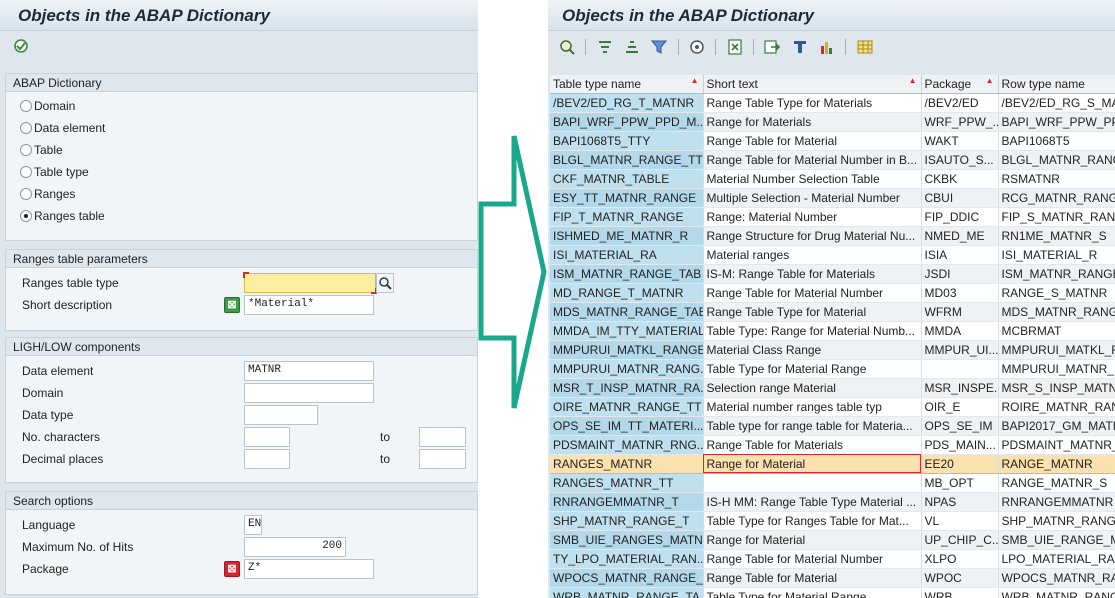  I want to click on max-hits-input: 200, so click(295, 547).